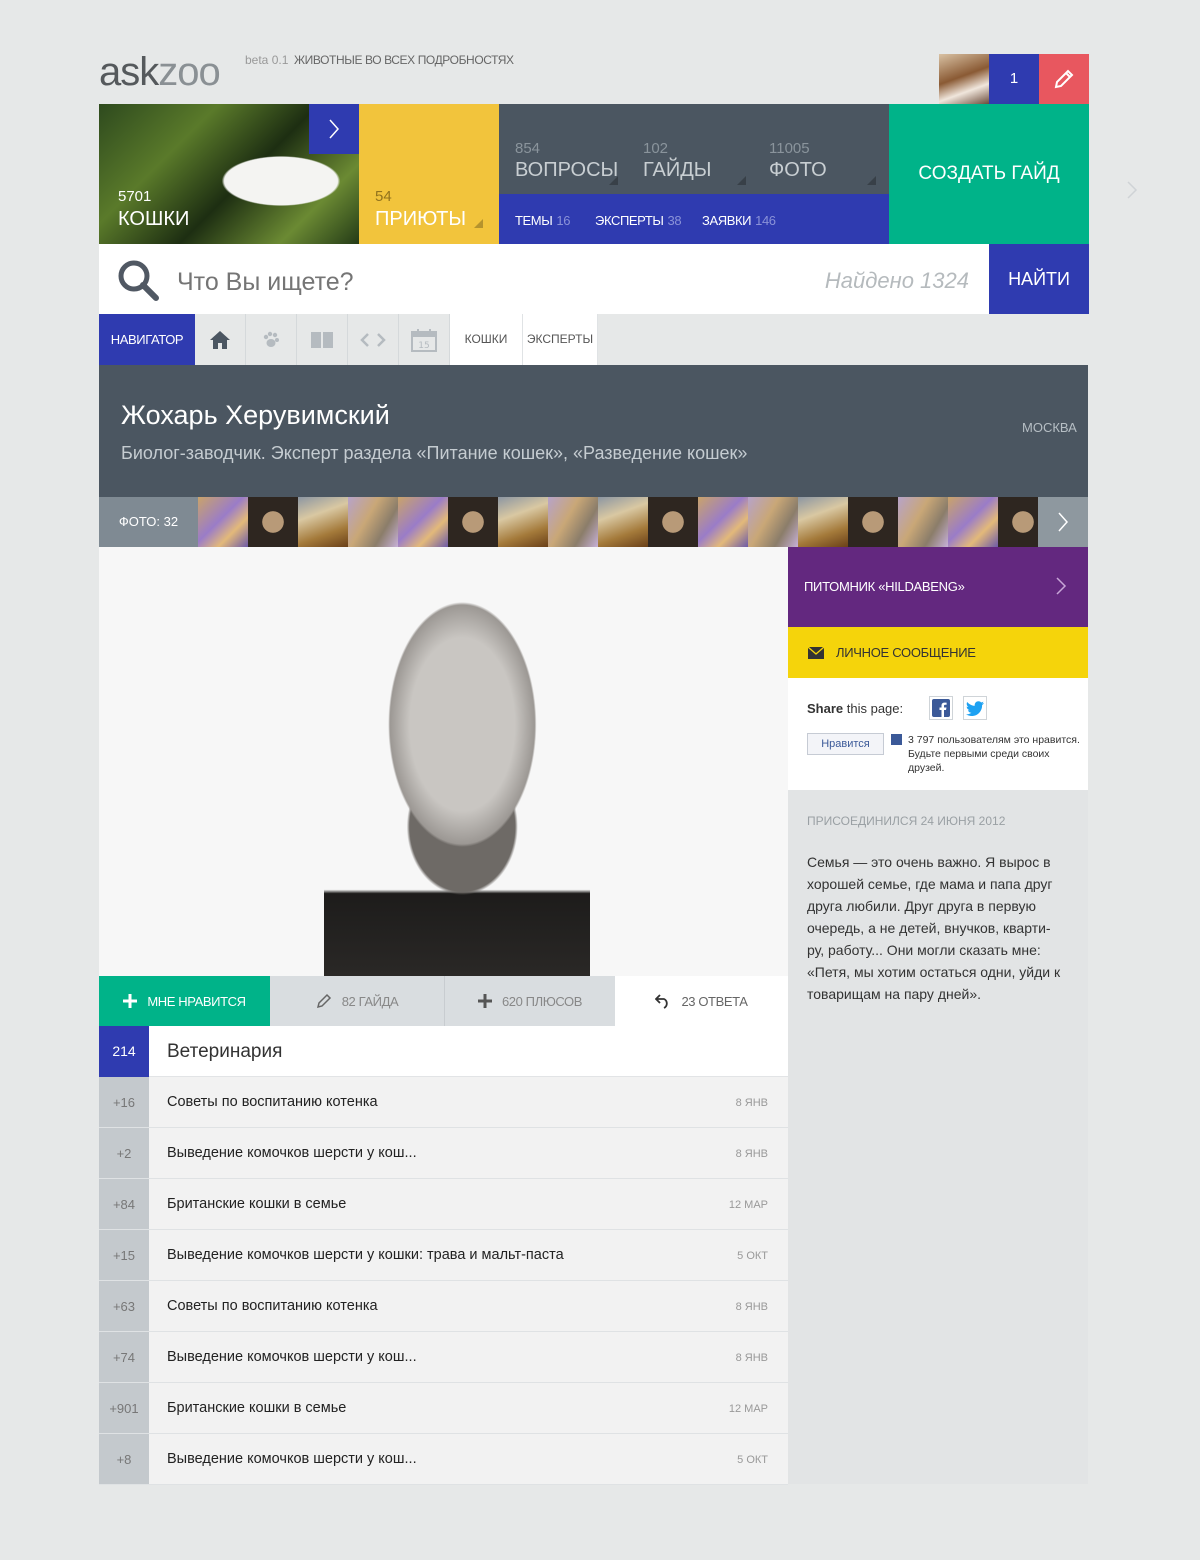 This screenshot has width=1200, height=1560. Describe the element at coordinates (751, 1103) in the screenshot. I see `item-date: 8 ЯНВ` at that location.